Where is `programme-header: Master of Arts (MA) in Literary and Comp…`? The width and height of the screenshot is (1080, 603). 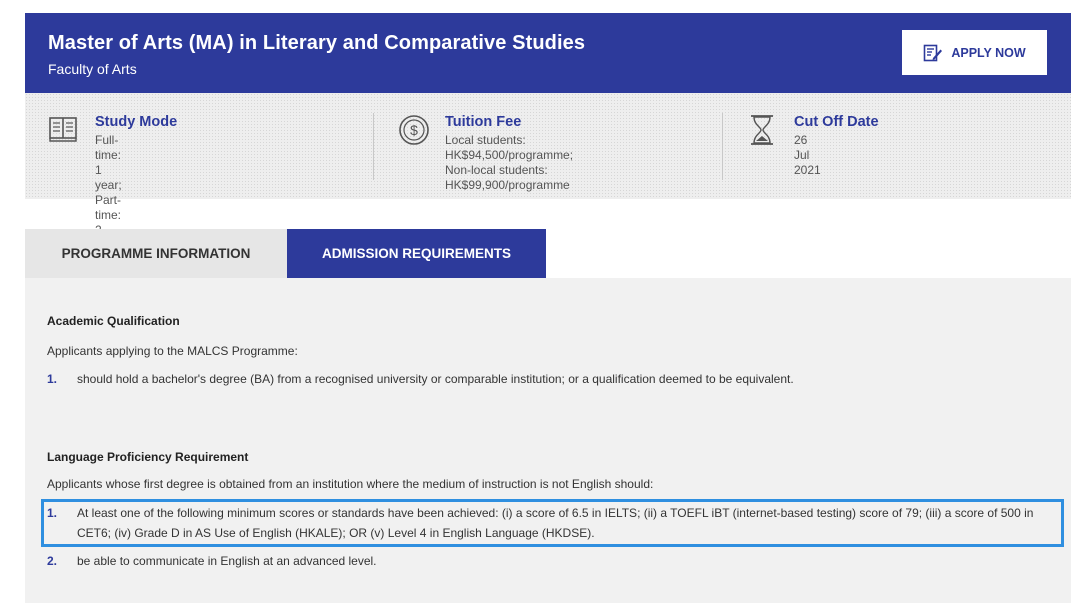
programme-header: Master of Arts (MA) in Literary and Comp… is located at coordinates (548, 53).